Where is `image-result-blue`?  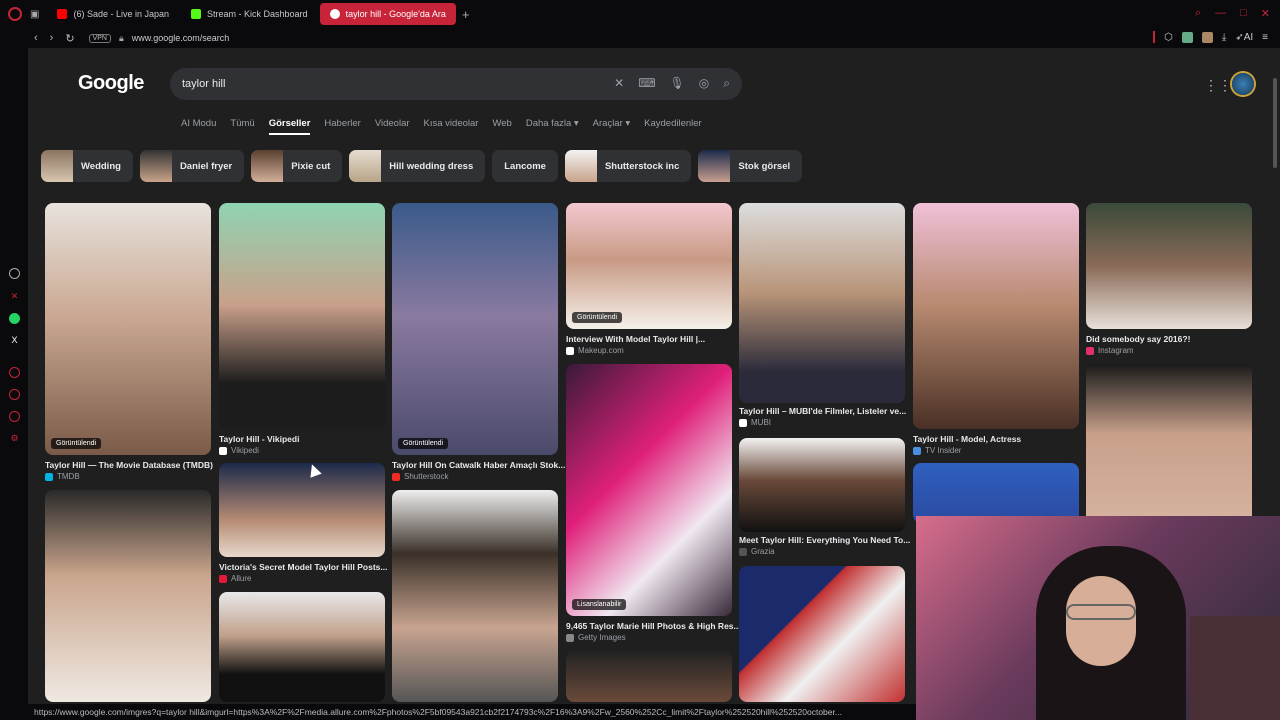
image-result-blue is located at coordinates (996, 493).